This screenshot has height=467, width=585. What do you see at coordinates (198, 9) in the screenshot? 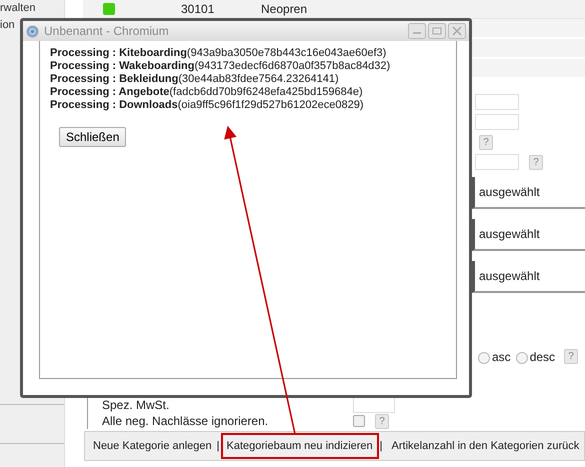
I see `table-cell-text: 30101` at bounding box center [198, 9].